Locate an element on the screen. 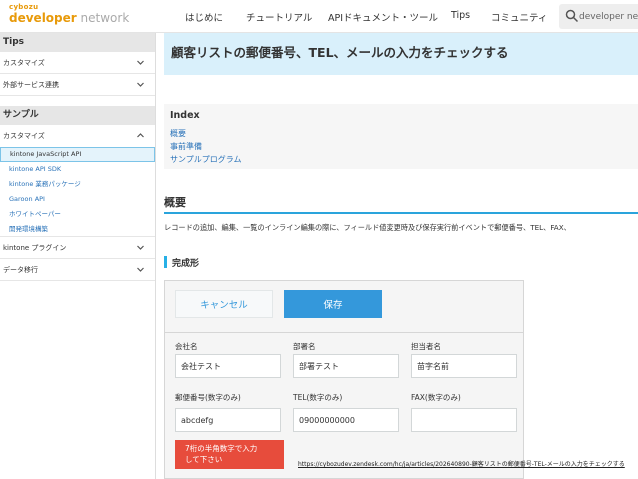  heading-underline is located at coordinates (401, 213).